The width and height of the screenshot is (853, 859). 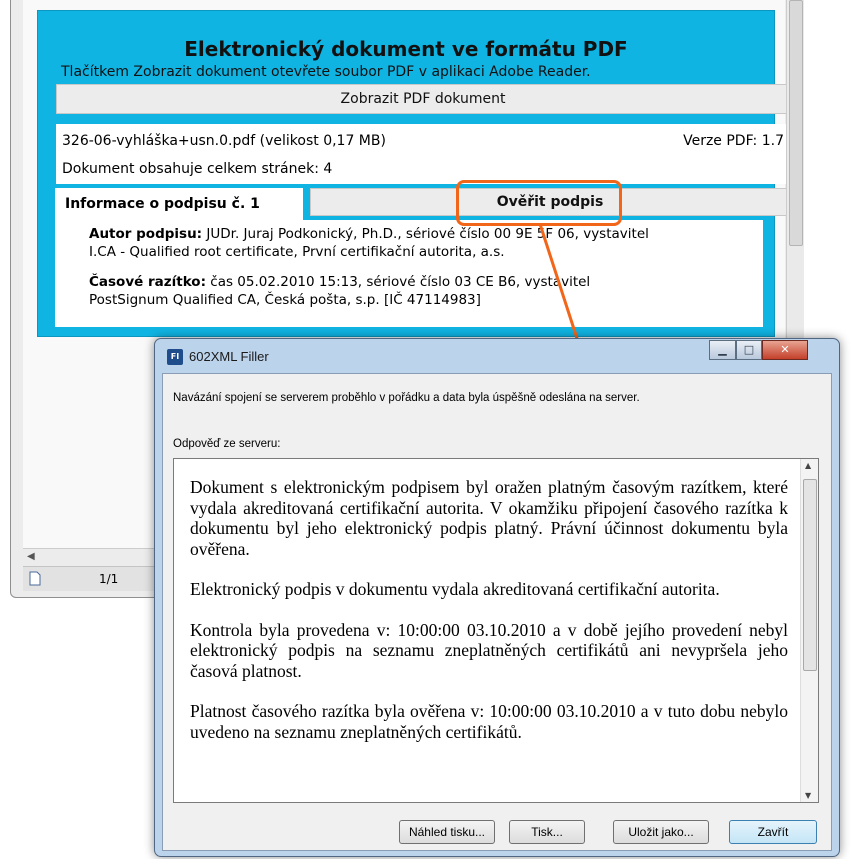 I want to click on page-icon, so click(x=35, y=578).